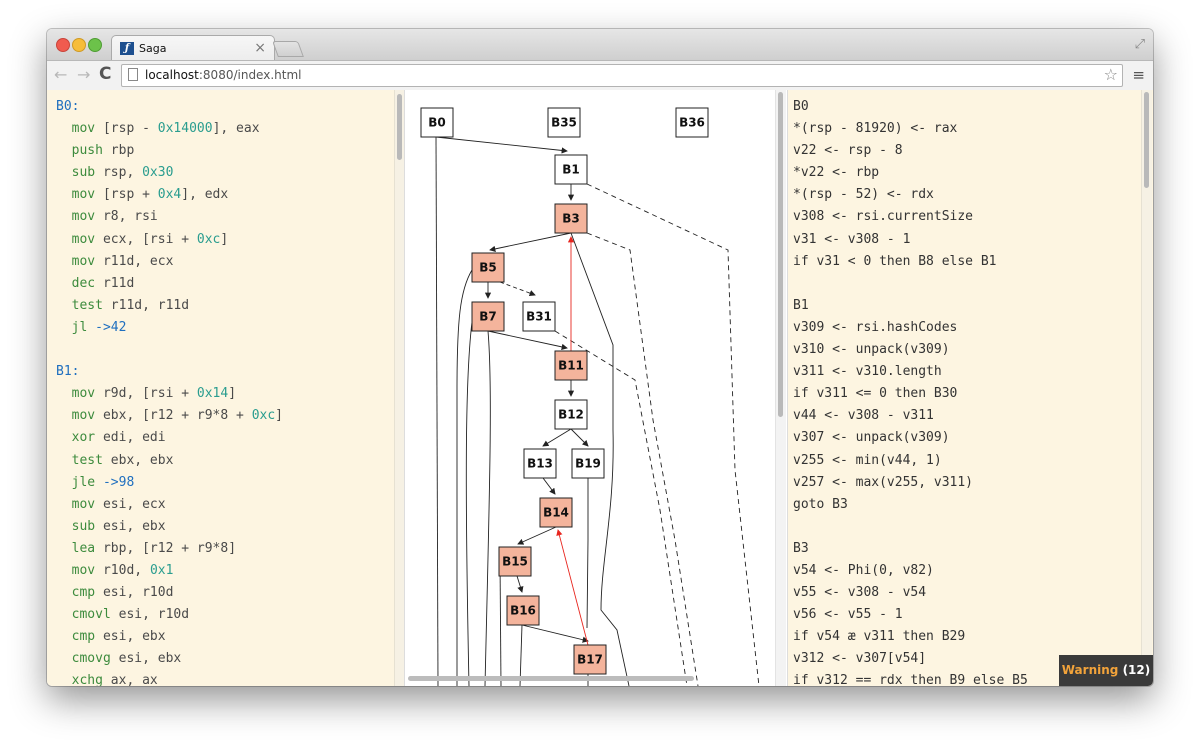 The height and width of the screenshot is (751, 1200). What do you see at coordinates (60, 75) in the screenshot?
I see `back-arrow-icon: ←` at bounding box center [60, 75].